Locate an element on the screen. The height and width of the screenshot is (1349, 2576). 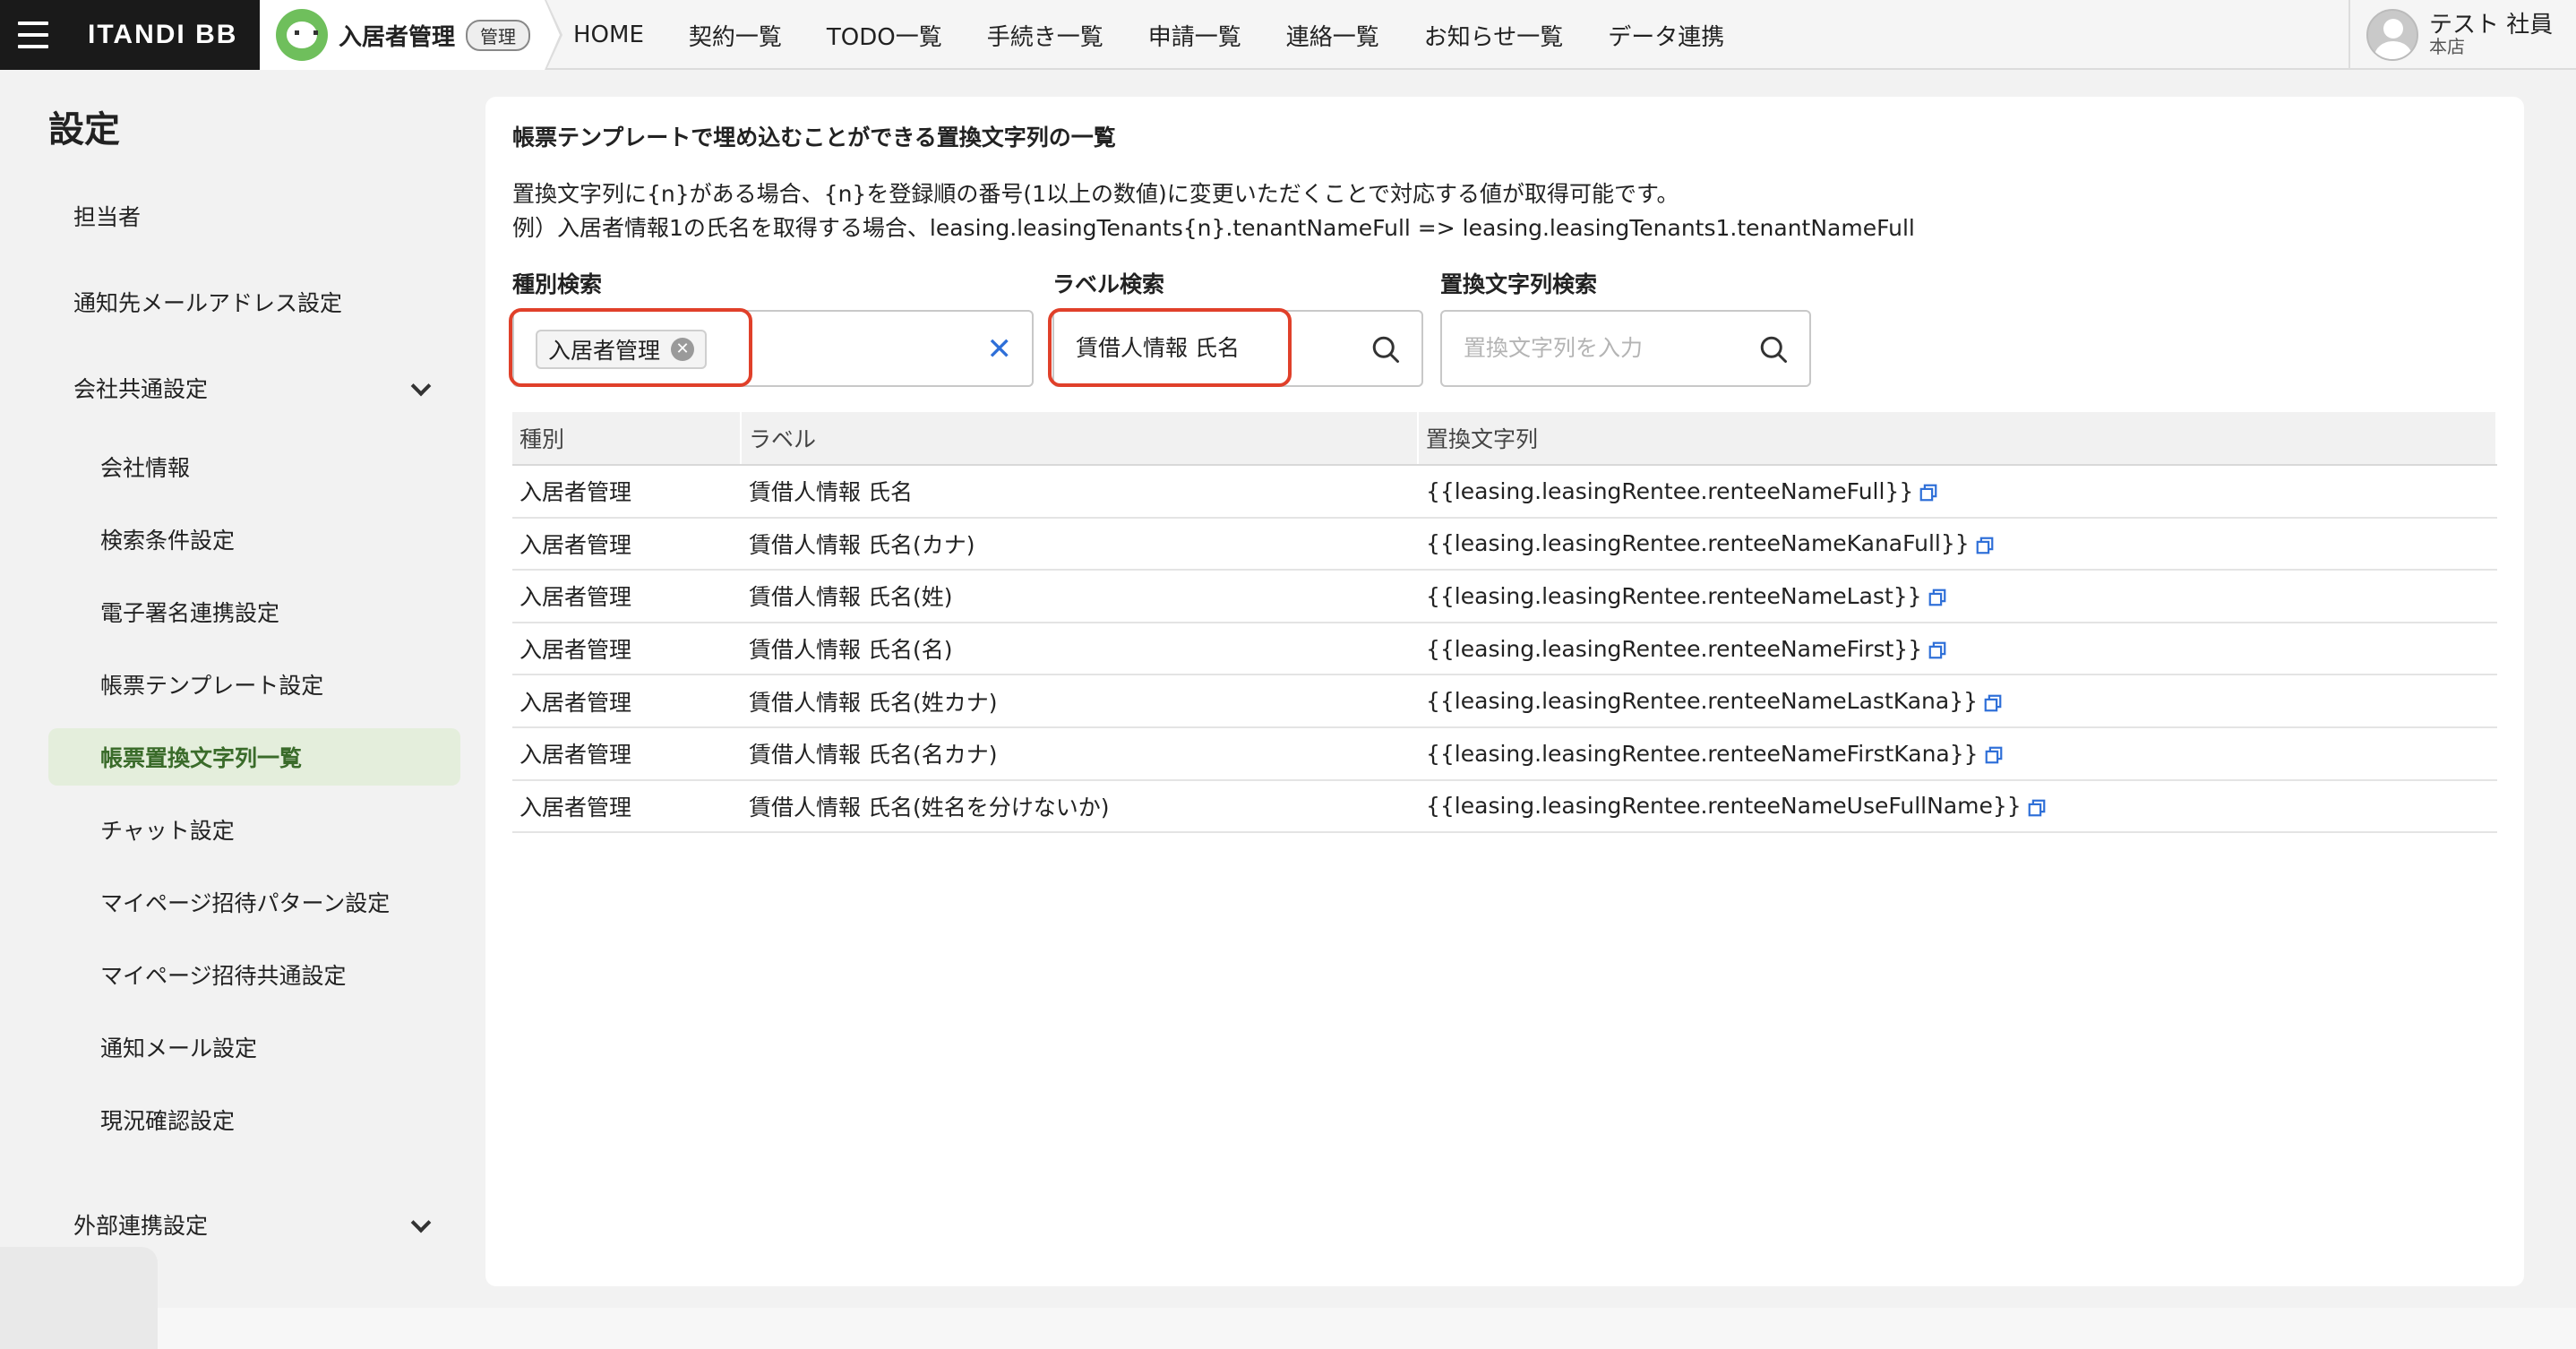
nav-todo: TODO一覧 is located at coordinates (884, 35).